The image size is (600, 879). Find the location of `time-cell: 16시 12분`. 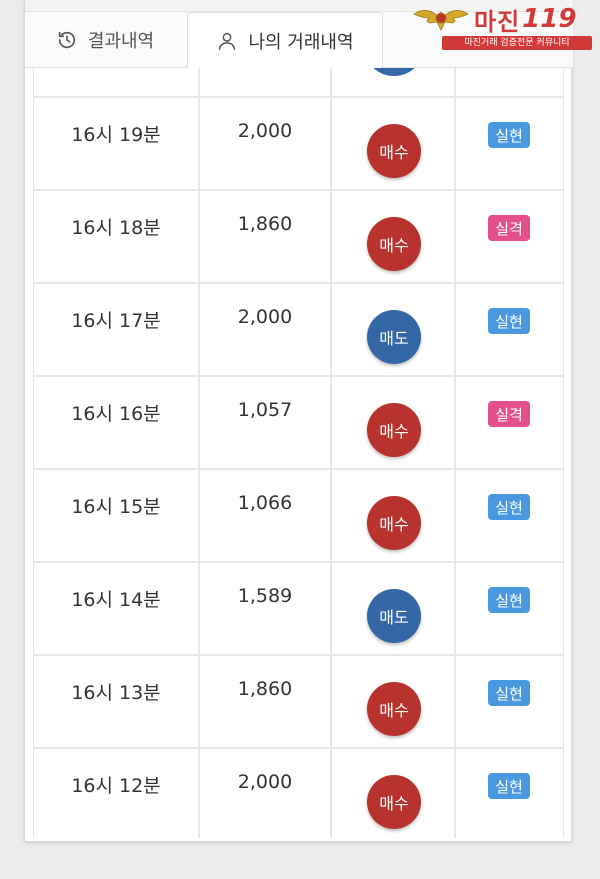

time-cell: 16시 12분 is located at coordinates (117, 793).